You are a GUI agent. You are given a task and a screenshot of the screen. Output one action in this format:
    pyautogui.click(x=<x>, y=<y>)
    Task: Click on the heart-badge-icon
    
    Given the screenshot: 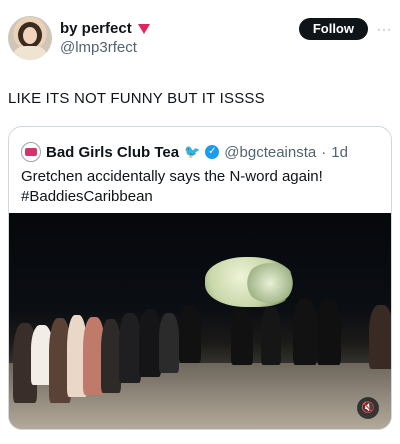 What is the action you would take?
    pyautogui.click(x=143, y=28)
    